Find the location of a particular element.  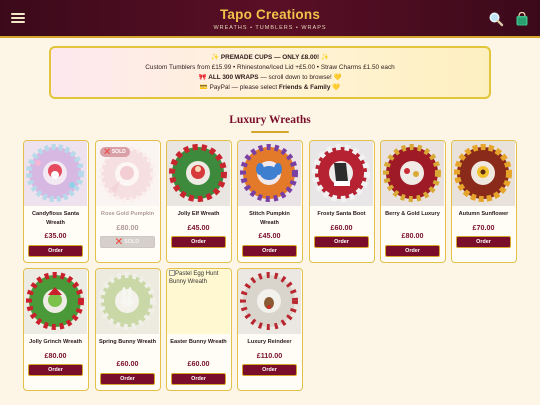

product-card: Berry & Gold Luxury £80.00 Order is located at coordinates (413, 201).